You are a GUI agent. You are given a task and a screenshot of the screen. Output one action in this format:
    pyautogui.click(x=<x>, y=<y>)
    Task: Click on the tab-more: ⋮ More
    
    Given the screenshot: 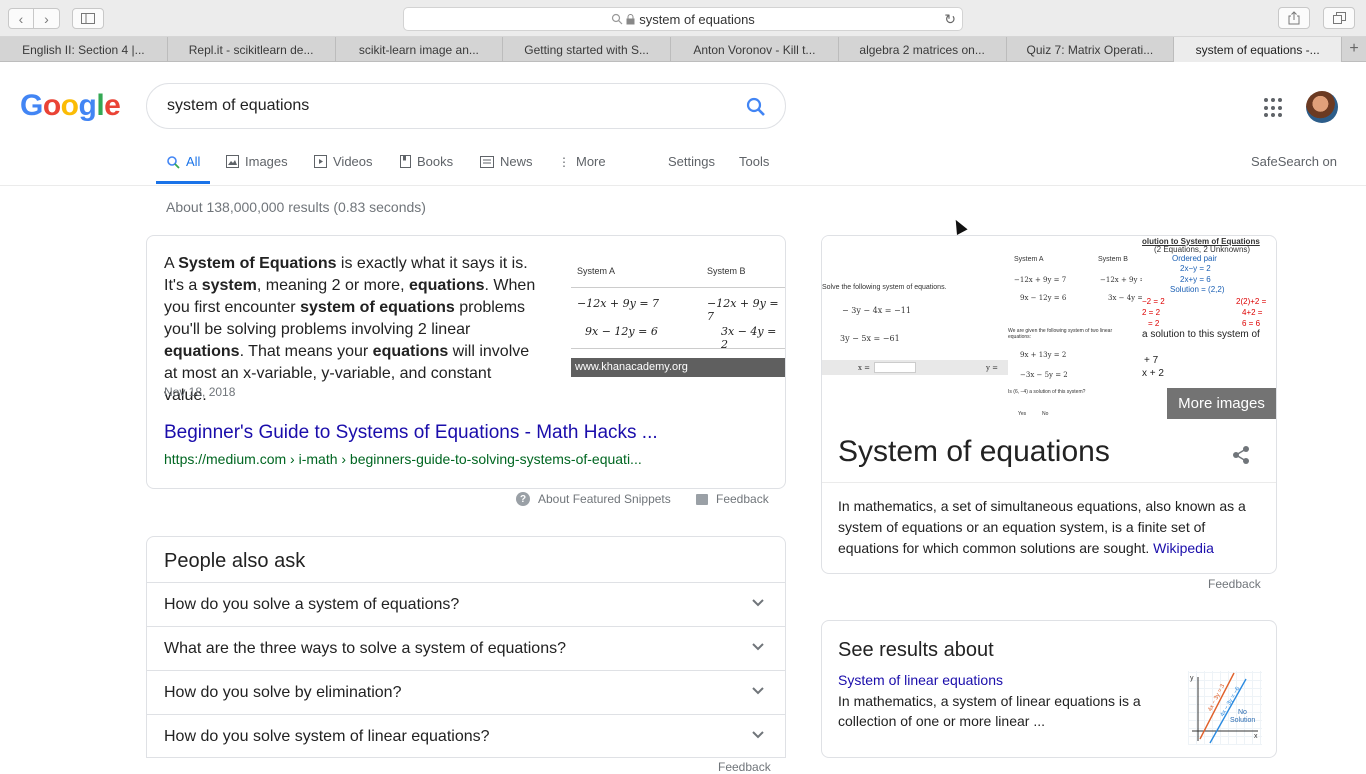 What is the action you would take?
    pyautogui.click(x=582, y=161)
    